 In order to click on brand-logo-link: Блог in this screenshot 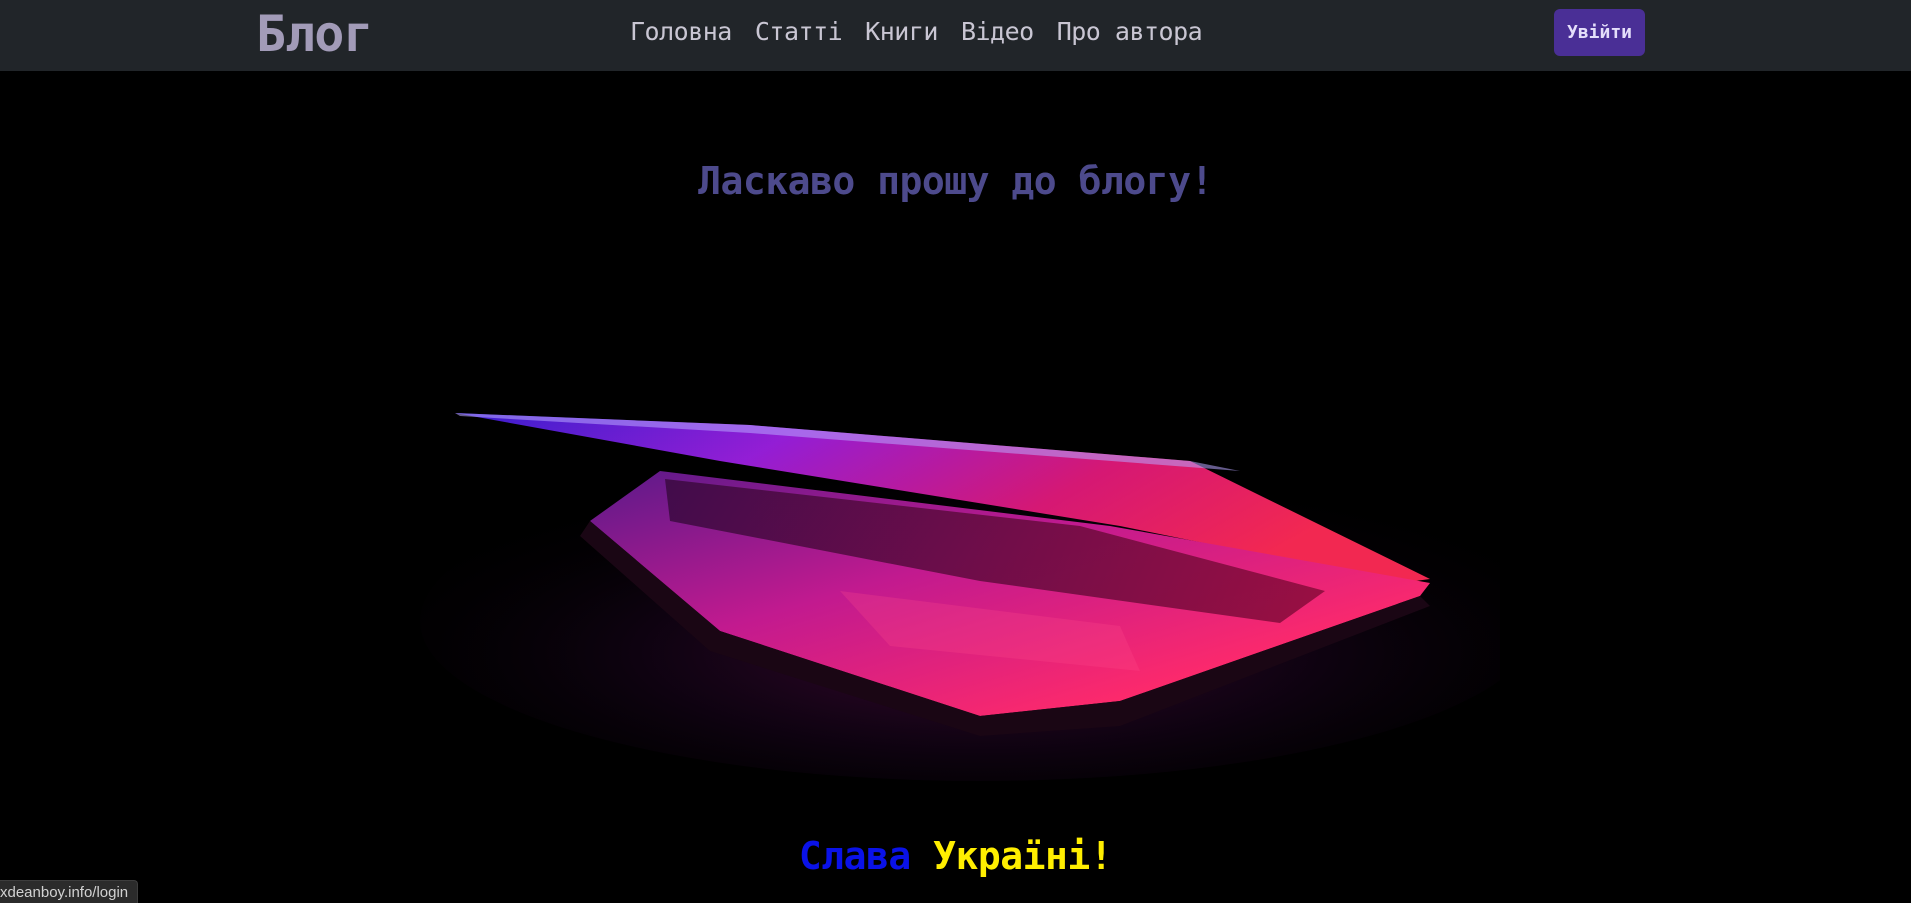, I will do `click(314, 34)`.